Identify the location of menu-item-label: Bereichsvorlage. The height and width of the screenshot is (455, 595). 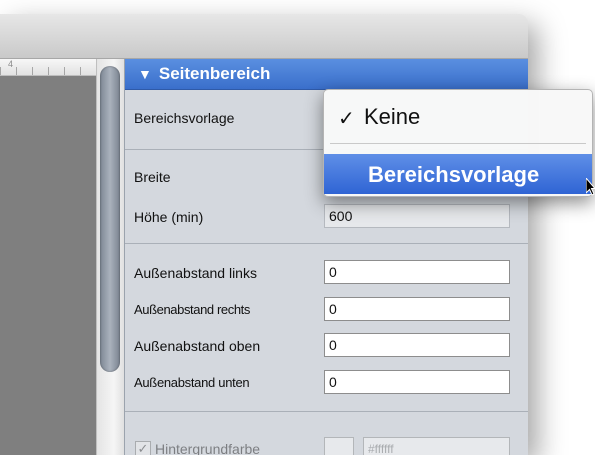
(454, 174).